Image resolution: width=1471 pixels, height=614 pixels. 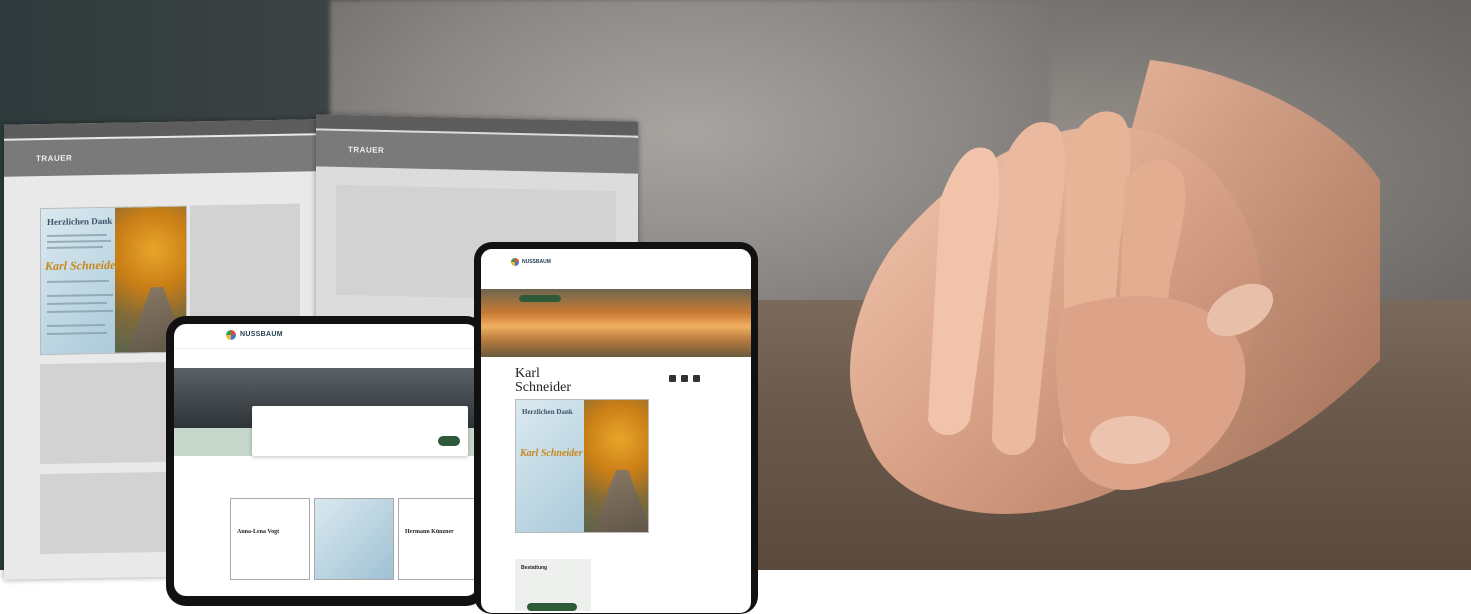 I want to click on laptop-screen: NUSSBAUM Anna-Lena Vogt Hermann Künzner, so click(x=326, y=460).